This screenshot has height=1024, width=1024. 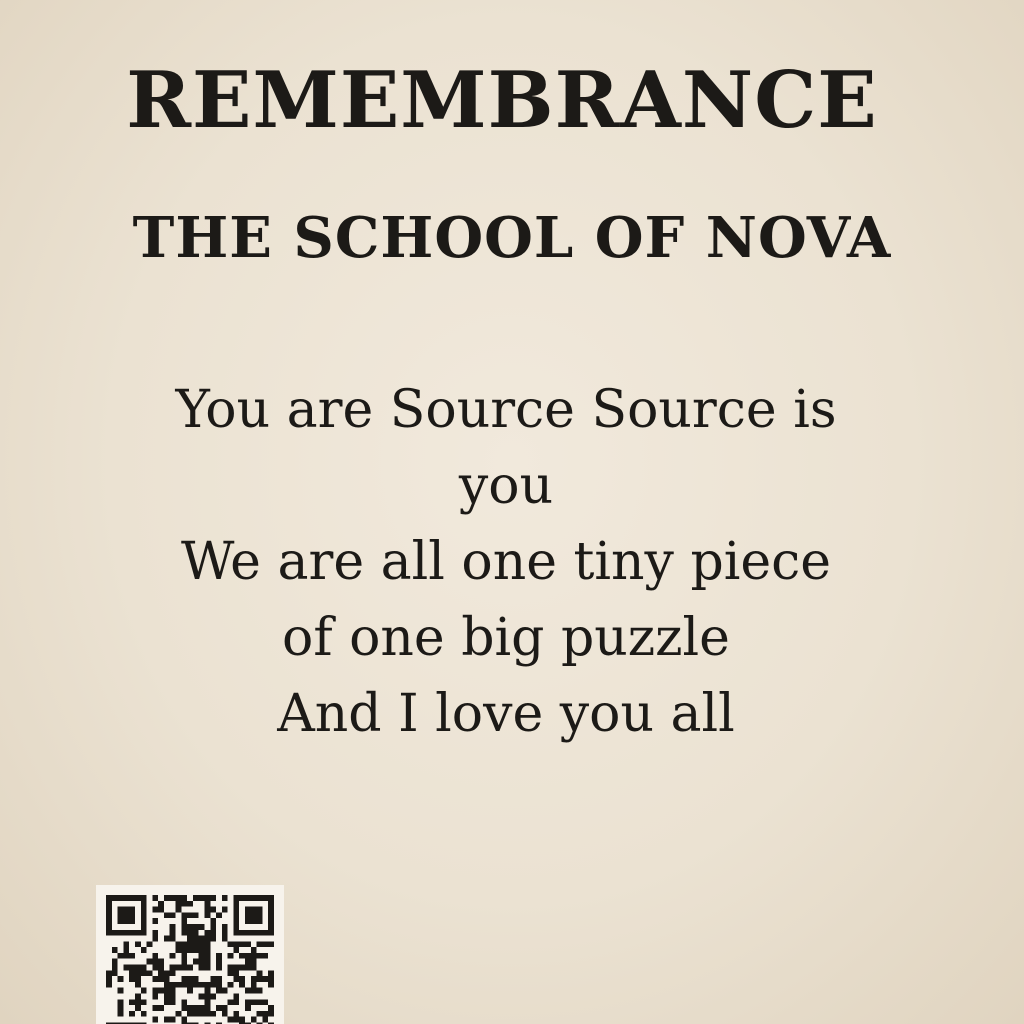 What do you see at coordinates (506, 486) in the screenshot?
I see `poem-line: you` at bounding box center [506, 486].